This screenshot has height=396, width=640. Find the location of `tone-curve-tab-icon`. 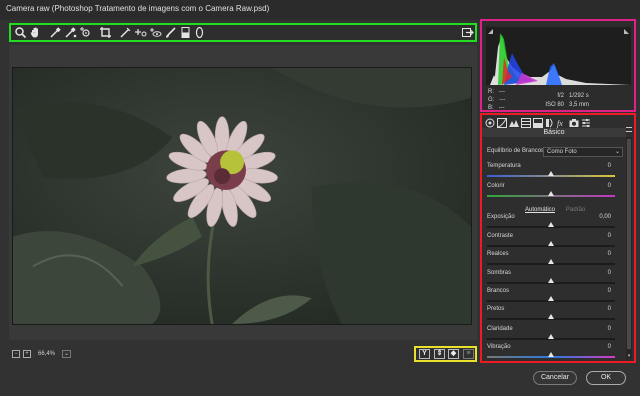

tone-curve-tab-icon is located at coordinates (502, 123).